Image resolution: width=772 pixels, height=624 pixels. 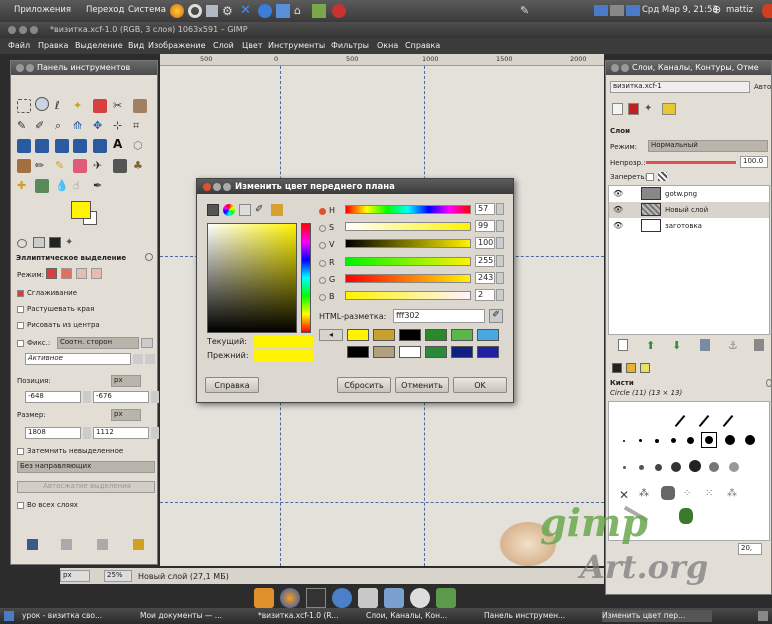 I want to click on fixed-toggle-icon, so click(x=147, y=343).